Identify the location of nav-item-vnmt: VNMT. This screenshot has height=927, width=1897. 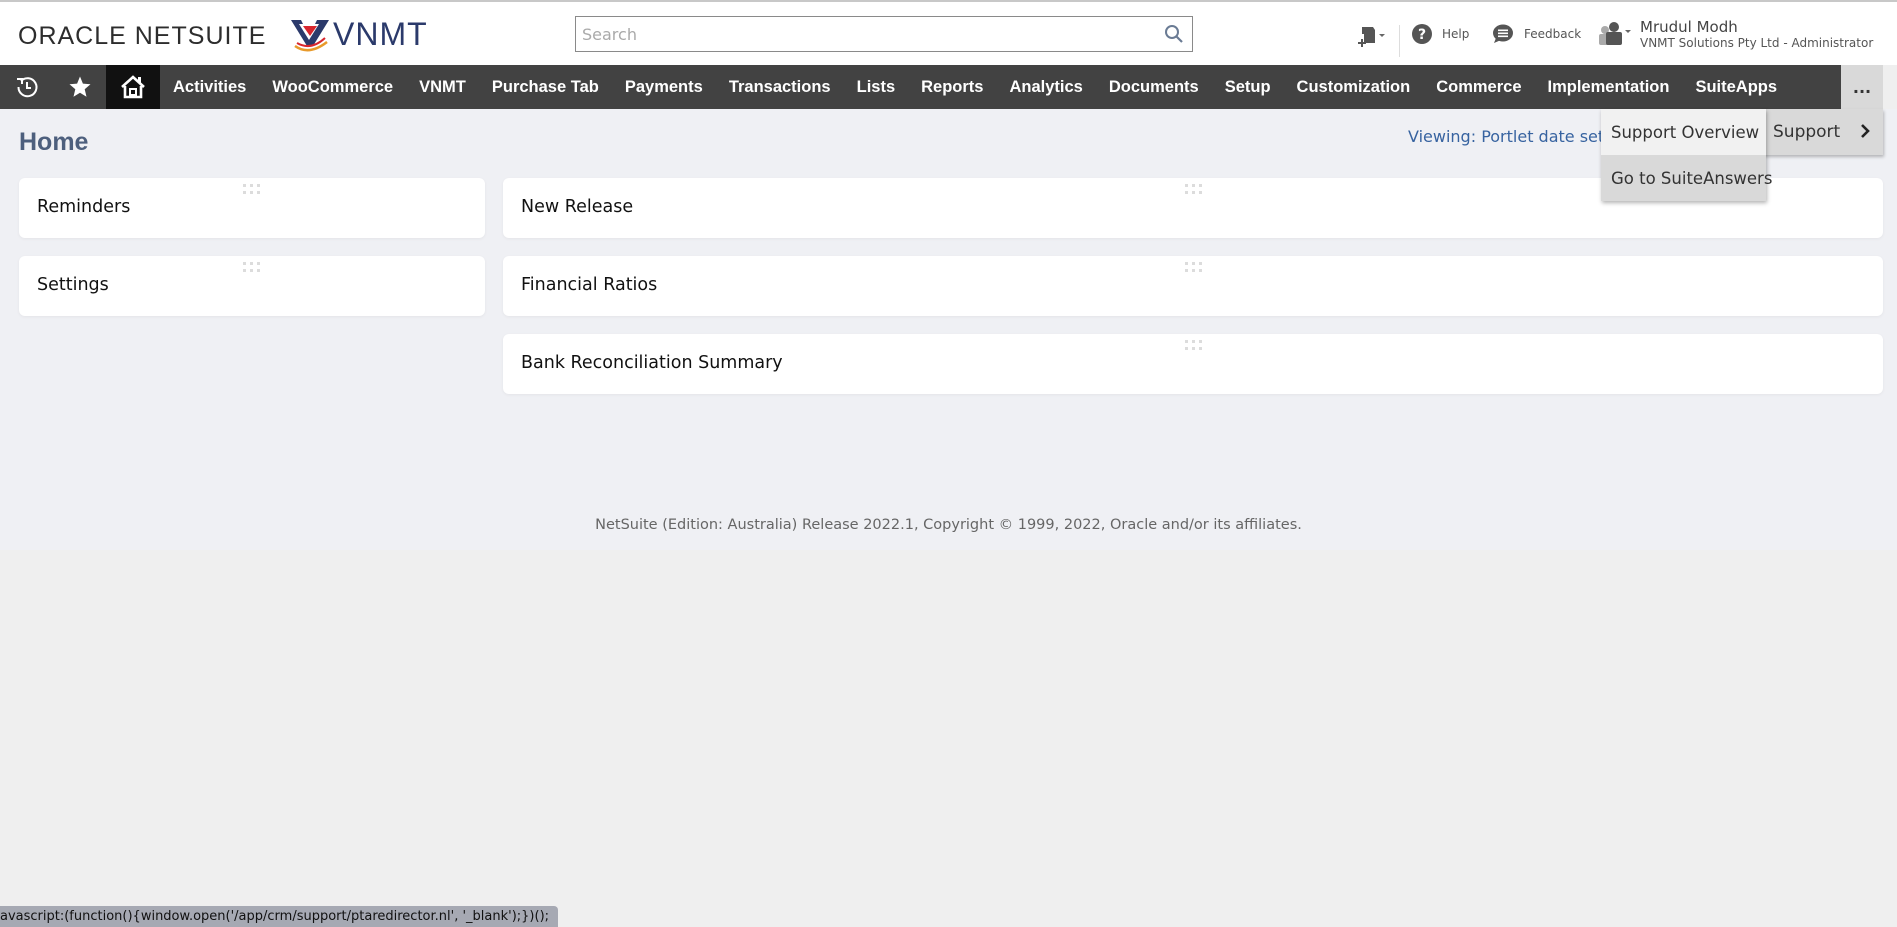
(442, 87).